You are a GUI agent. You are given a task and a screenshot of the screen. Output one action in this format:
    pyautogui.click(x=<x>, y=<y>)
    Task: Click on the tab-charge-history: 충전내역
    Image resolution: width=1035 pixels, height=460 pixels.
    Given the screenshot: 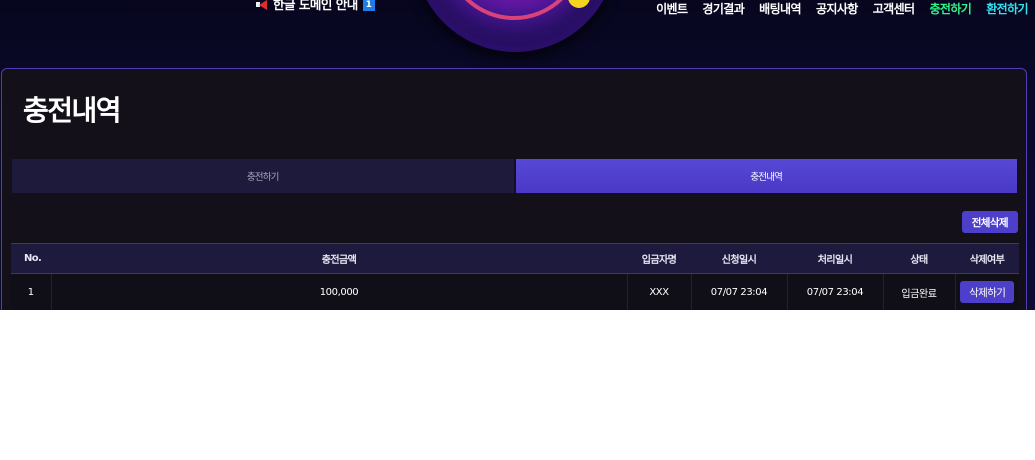 What is the action you would take?
    pyautogui.click(x=766, y=176)
    